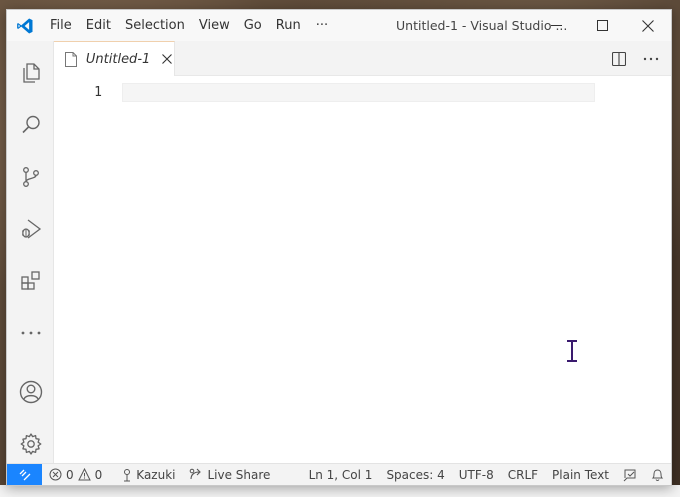  What do you see at coordinates (476, 475) in the screenshot?
I see `encoding-setting: UTF-8` at bounding box center [476, 475].